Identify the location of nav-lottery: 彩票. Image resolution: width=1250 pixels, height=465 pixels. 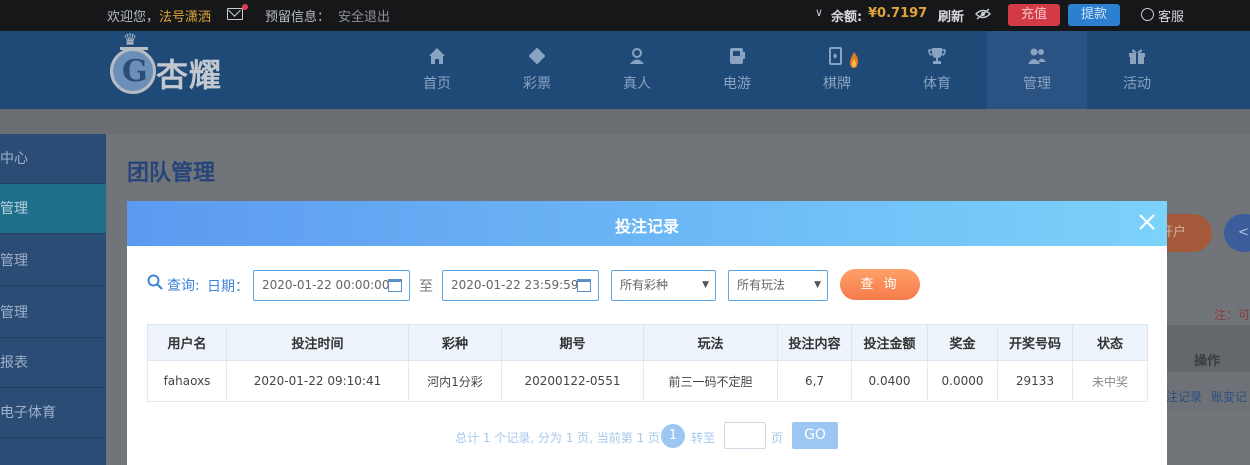
(537, 70).